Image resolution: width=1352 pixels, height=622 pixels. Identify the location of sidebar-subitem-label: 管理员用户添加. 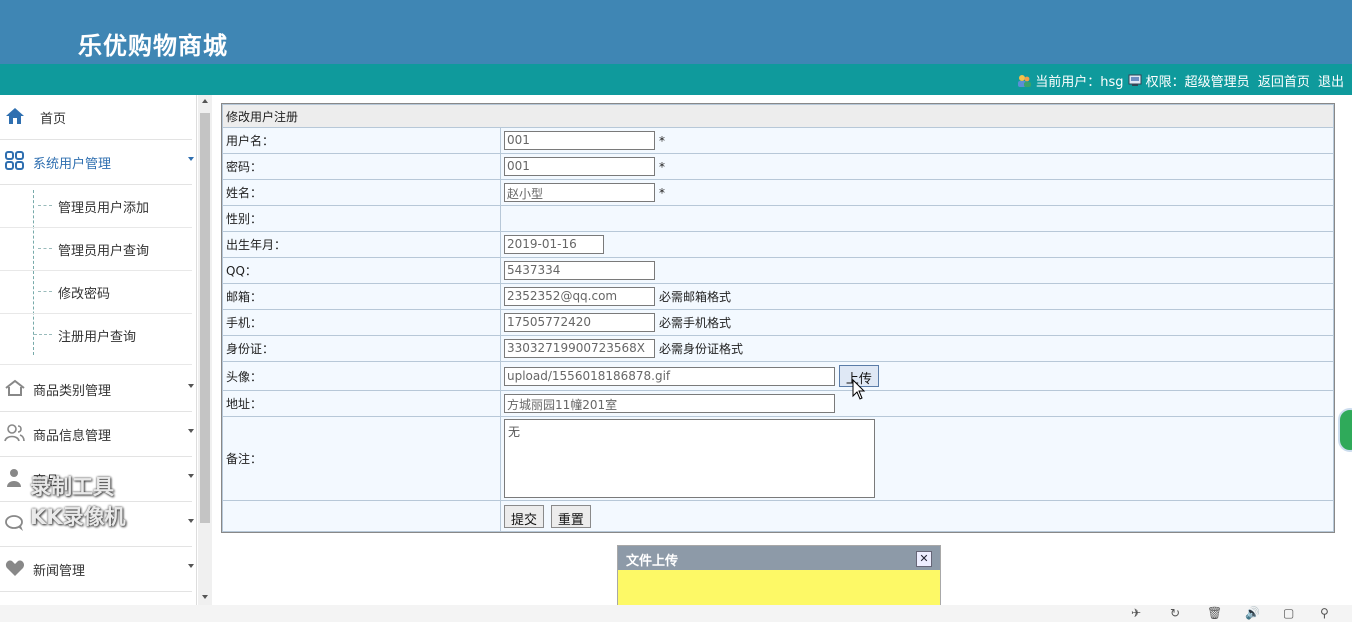
(104, 208).